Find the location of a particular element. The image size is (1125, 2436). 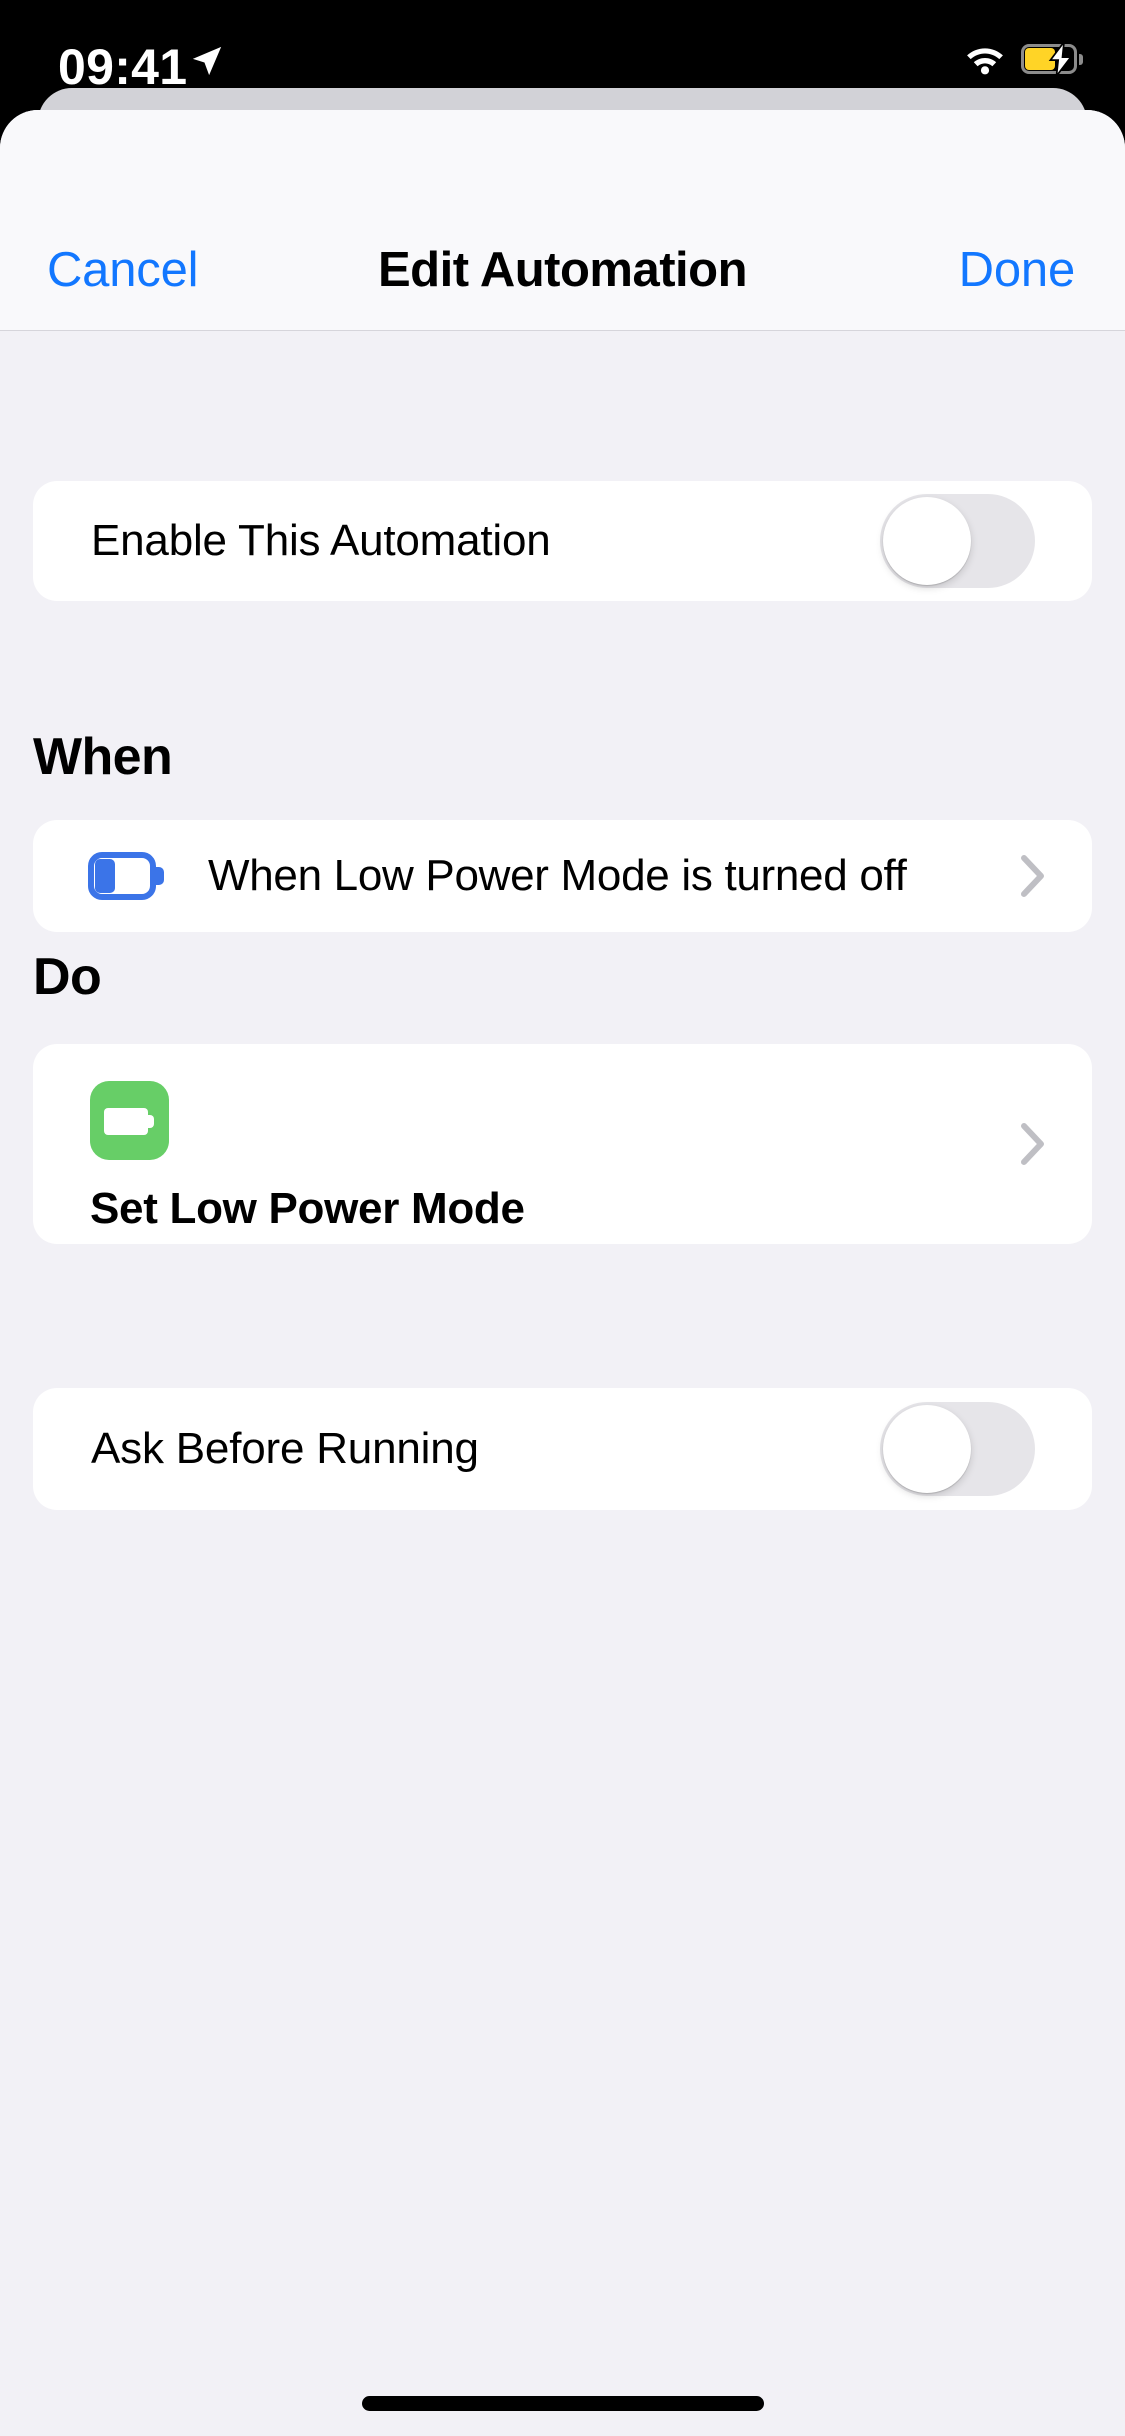

ask-before-running-row: Ask Before Running is located at coordinates (562, 1449).